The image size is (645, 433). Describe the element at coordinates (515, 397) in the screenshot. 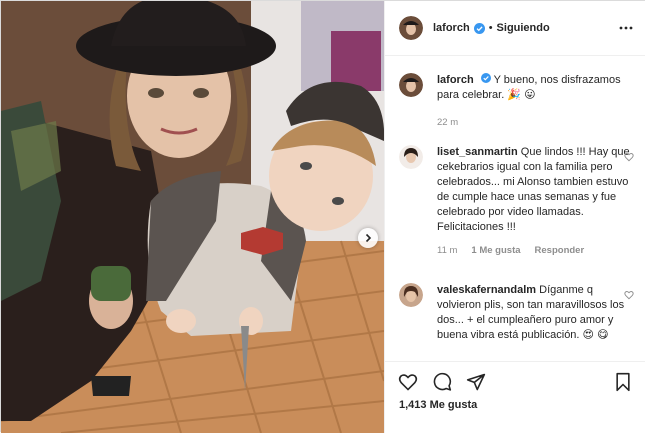

I see `post-actions: 1,413 Me gusta` at that location.